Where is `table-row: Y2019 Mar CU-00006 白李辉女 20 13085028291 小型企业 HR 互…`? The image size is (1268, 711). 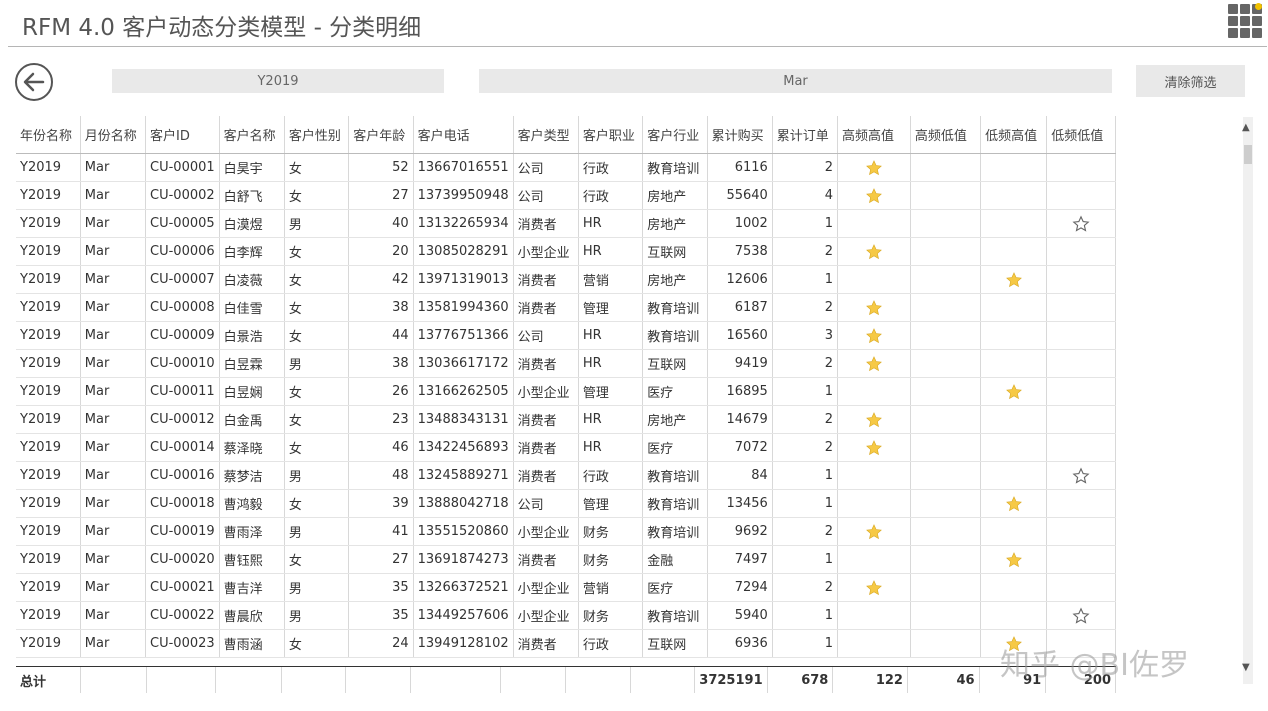
table-row: Y2019 Mar CU-00006 白李辉女 20 13085028291 小型企业 HR 互… is located at coordinates (566, 251).